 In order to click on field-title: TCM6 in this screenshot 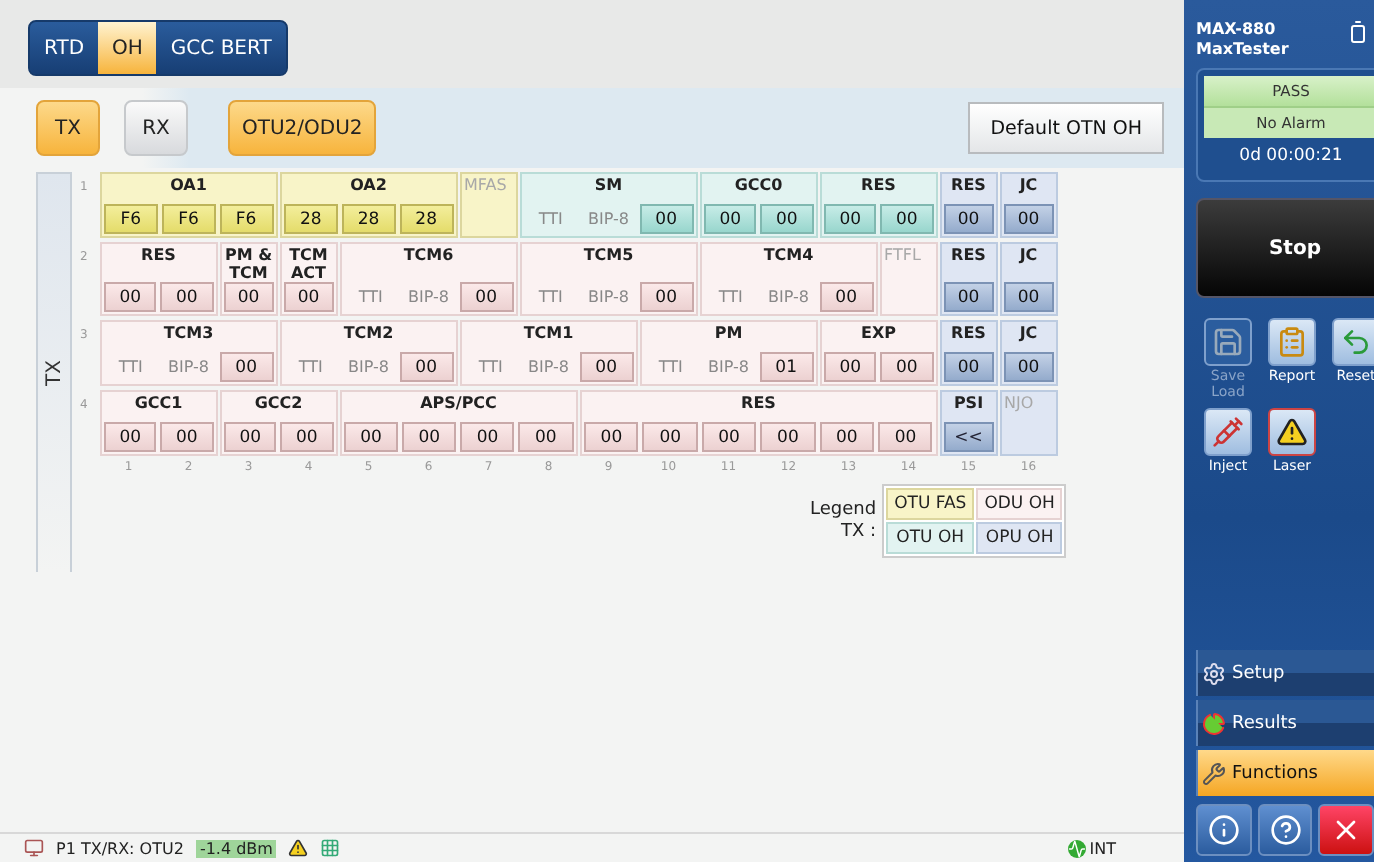, I will do `click(428, 255)`.